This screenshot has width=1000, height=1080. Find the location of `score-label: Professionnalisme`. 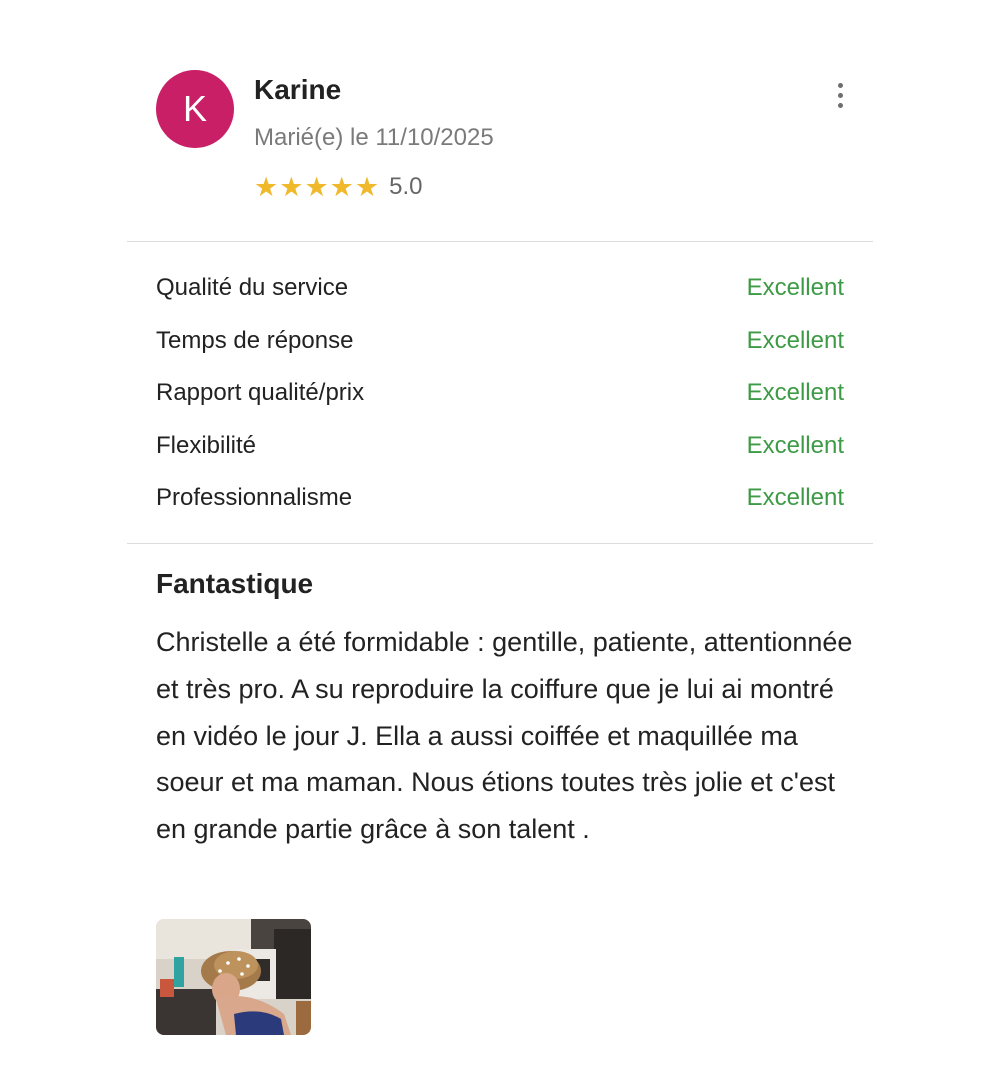

score-label: Professionnalisme is located at coordinates (254, 498).